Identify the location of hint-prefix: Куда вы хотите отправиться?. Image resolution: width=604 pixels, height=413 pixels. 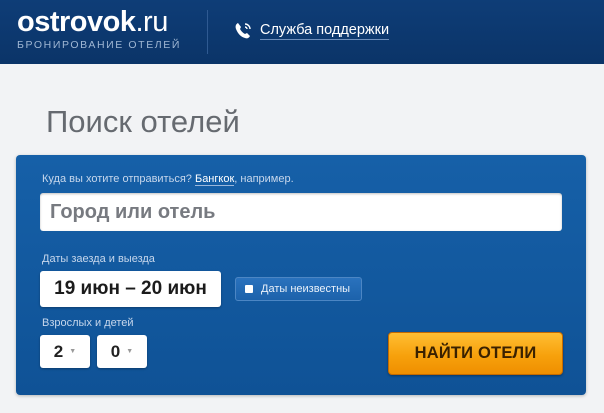
(117, 179).